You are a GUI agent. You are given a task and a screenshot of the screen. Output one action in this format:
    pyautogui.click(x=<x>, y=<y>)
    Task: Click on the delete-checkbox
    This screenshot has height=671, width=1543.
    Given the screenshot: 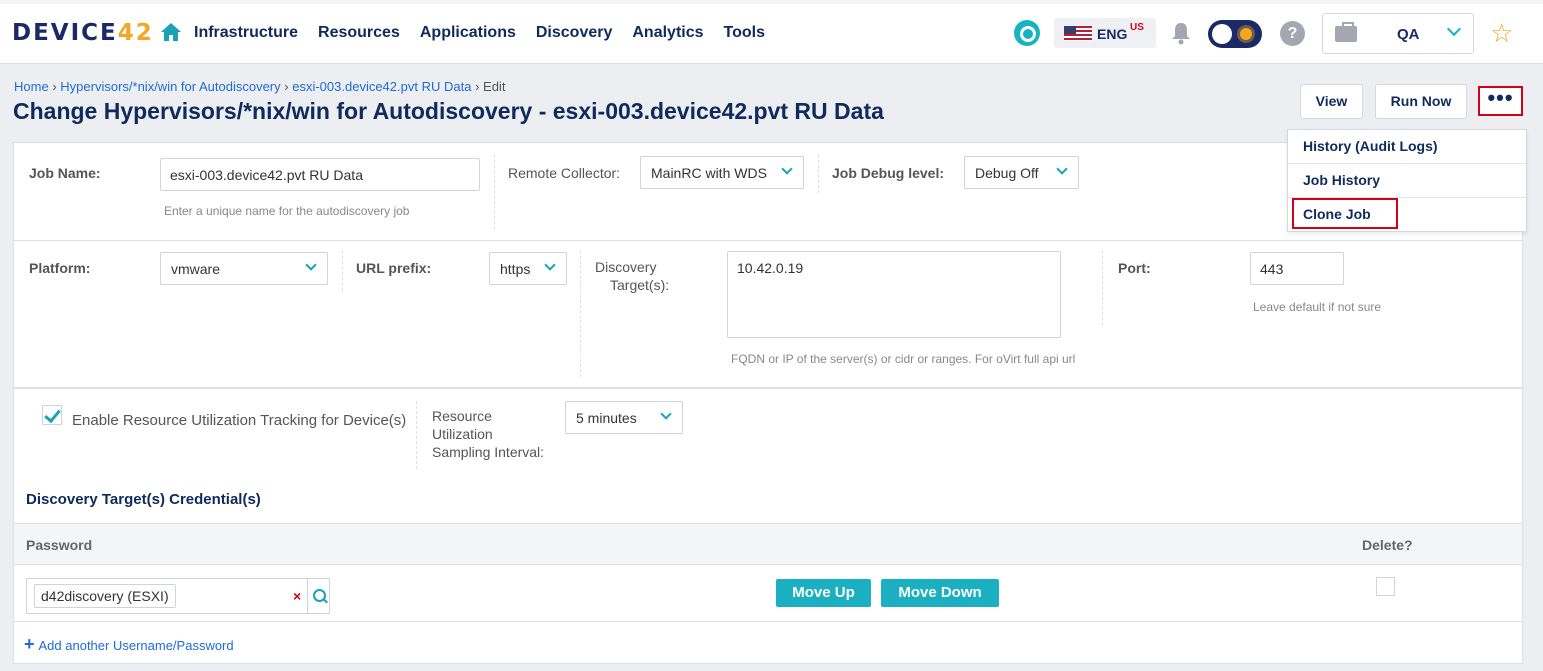 What is the action you would take?
    pyautogui.click(x=1385, y=586)
    